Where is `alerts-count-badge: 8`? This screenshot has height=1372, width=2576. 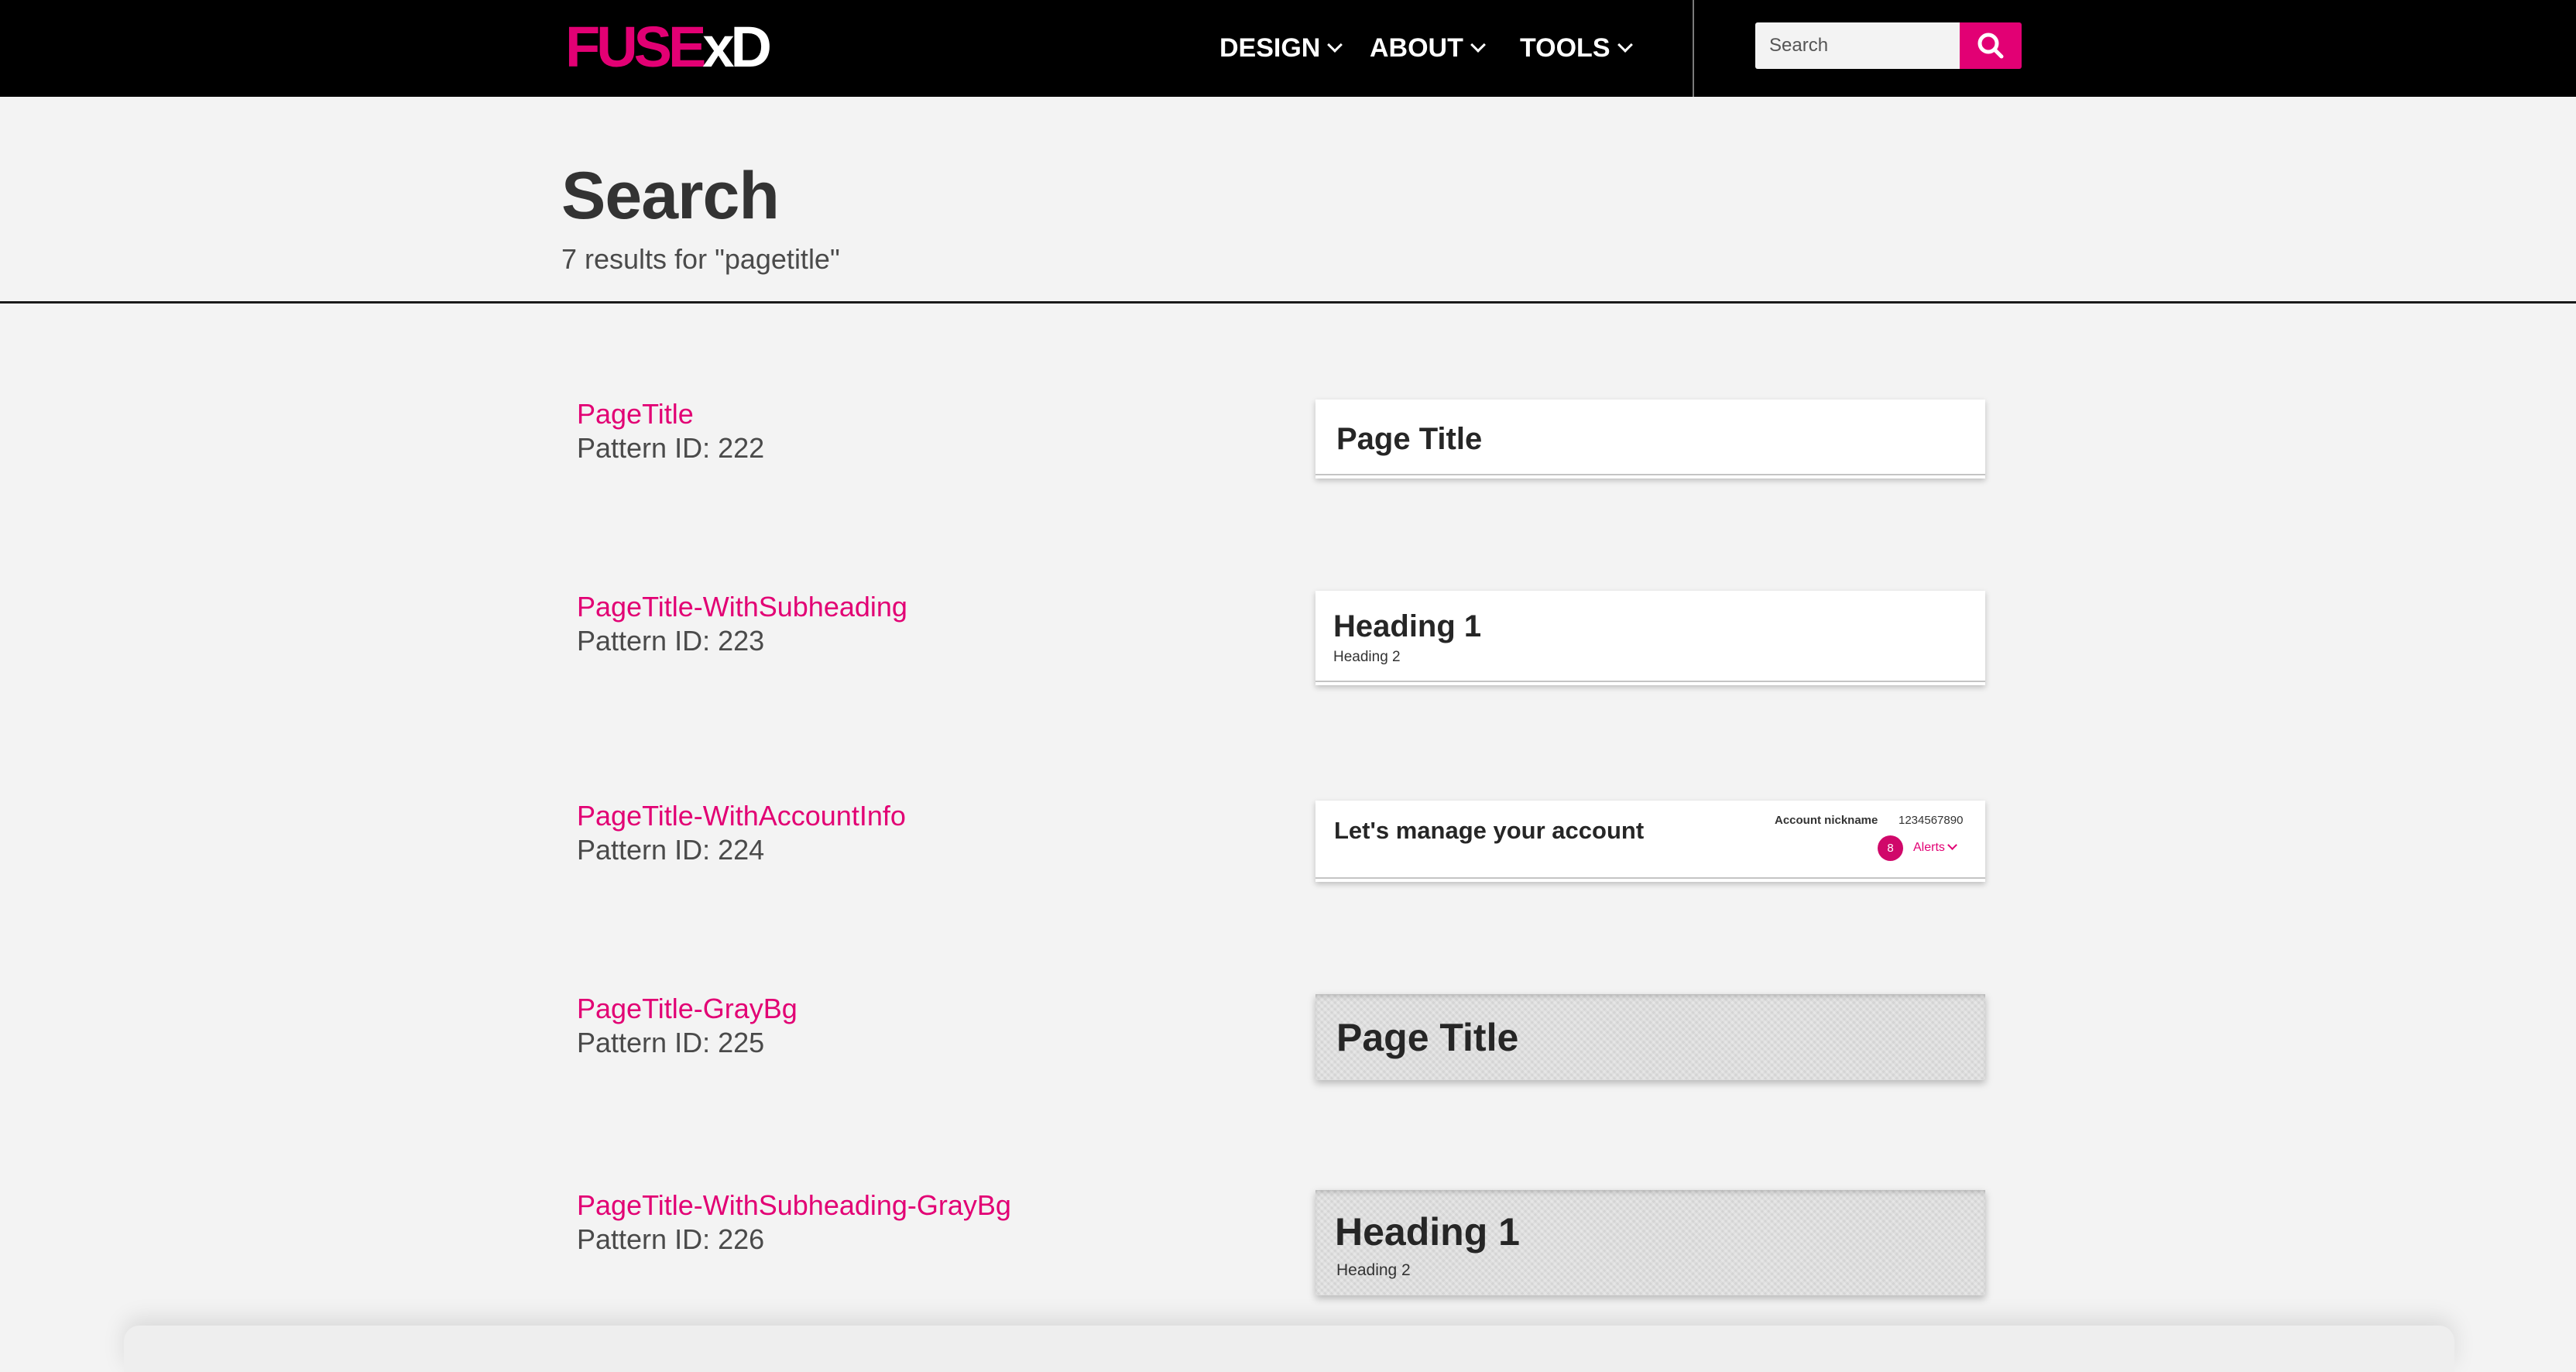 alerts-count-badge: 8 is located at coordinates (1890, 848).